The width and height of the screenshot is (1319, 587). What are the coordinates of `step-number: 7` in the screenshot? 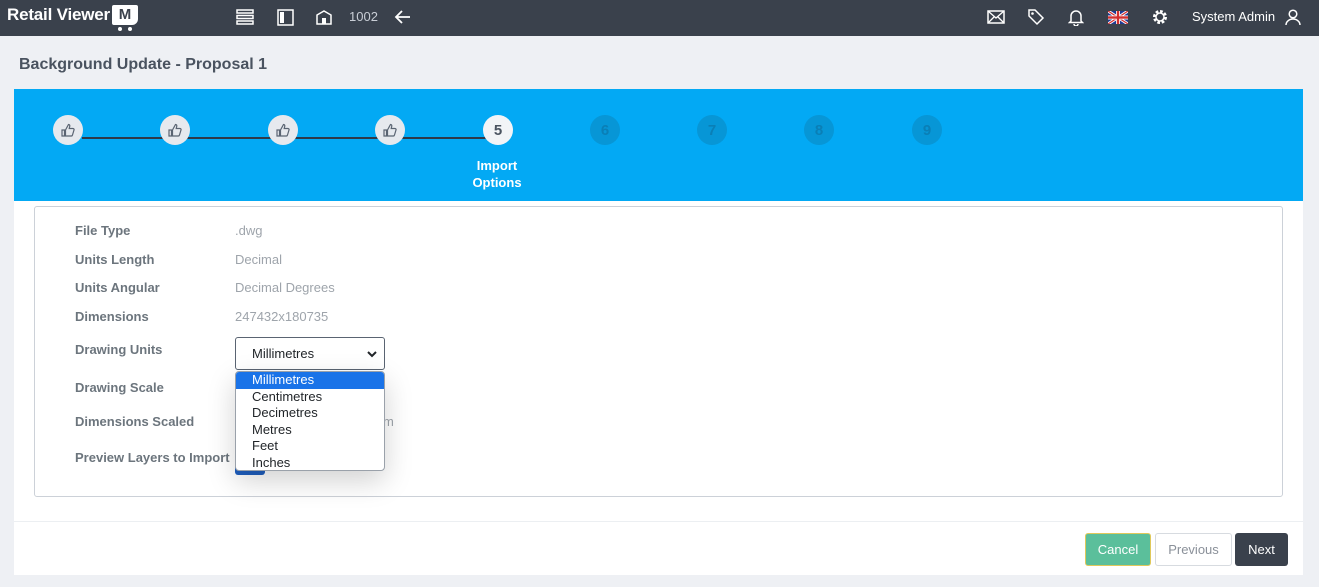 It's located at (712, 130).